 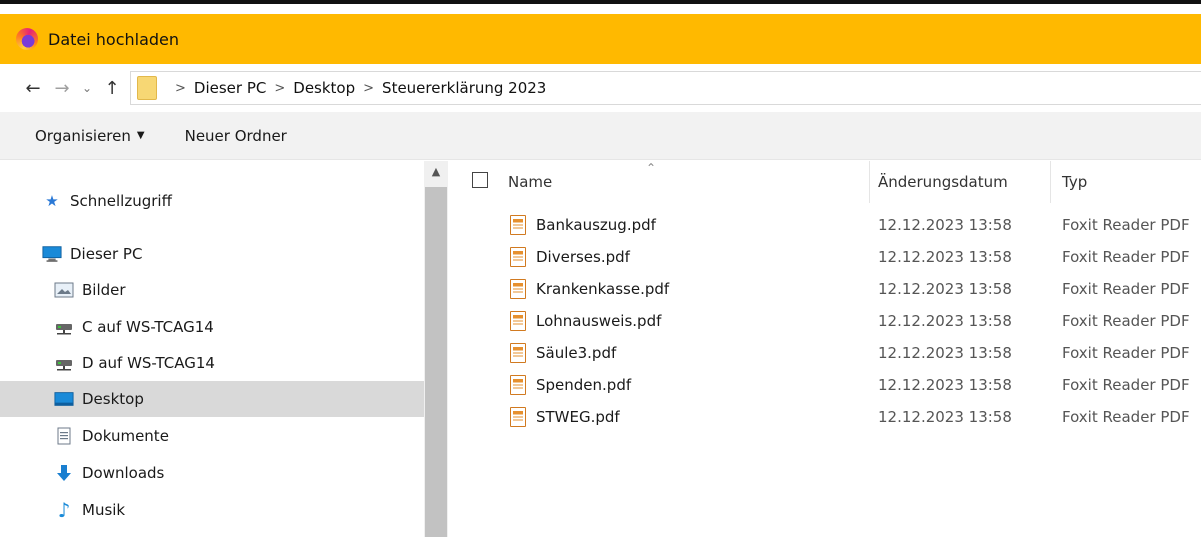 I want to click on top-border, so click(x=600, y=5).